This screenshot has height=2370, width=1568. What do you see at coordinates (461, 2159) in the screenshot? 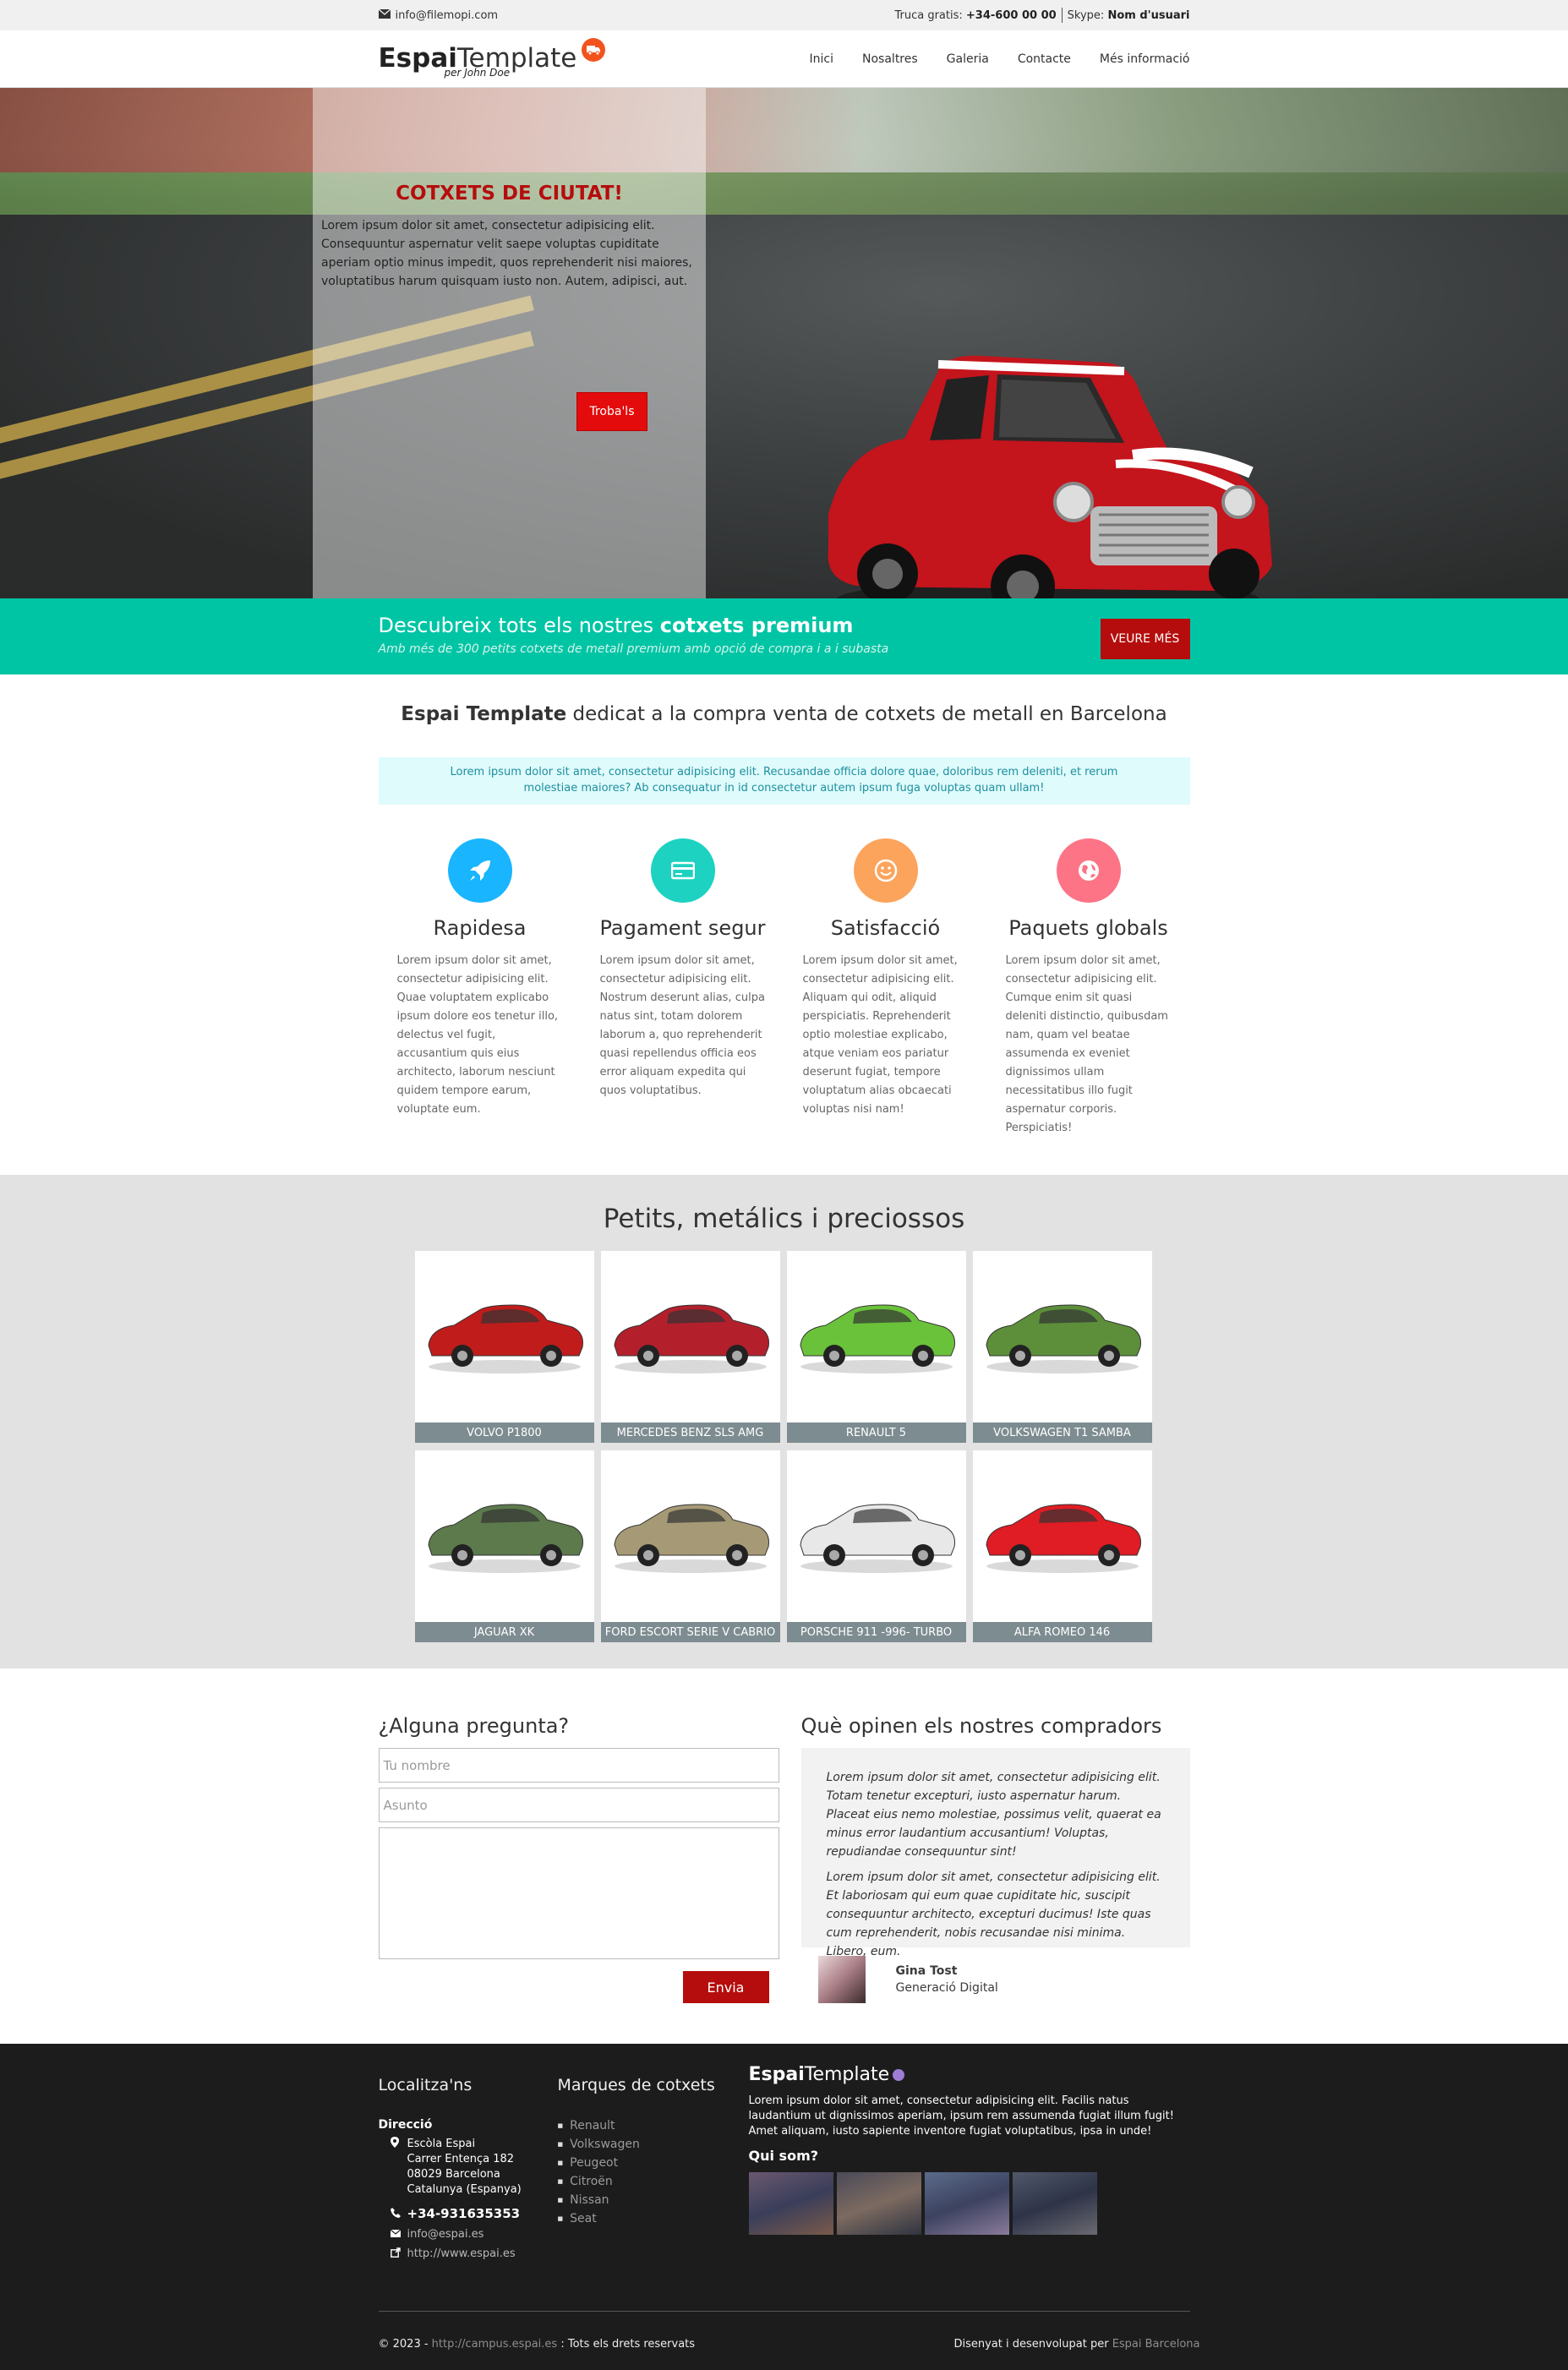
I see `address-line: Carrer Entença 182` at bounding box center [461, 2159].